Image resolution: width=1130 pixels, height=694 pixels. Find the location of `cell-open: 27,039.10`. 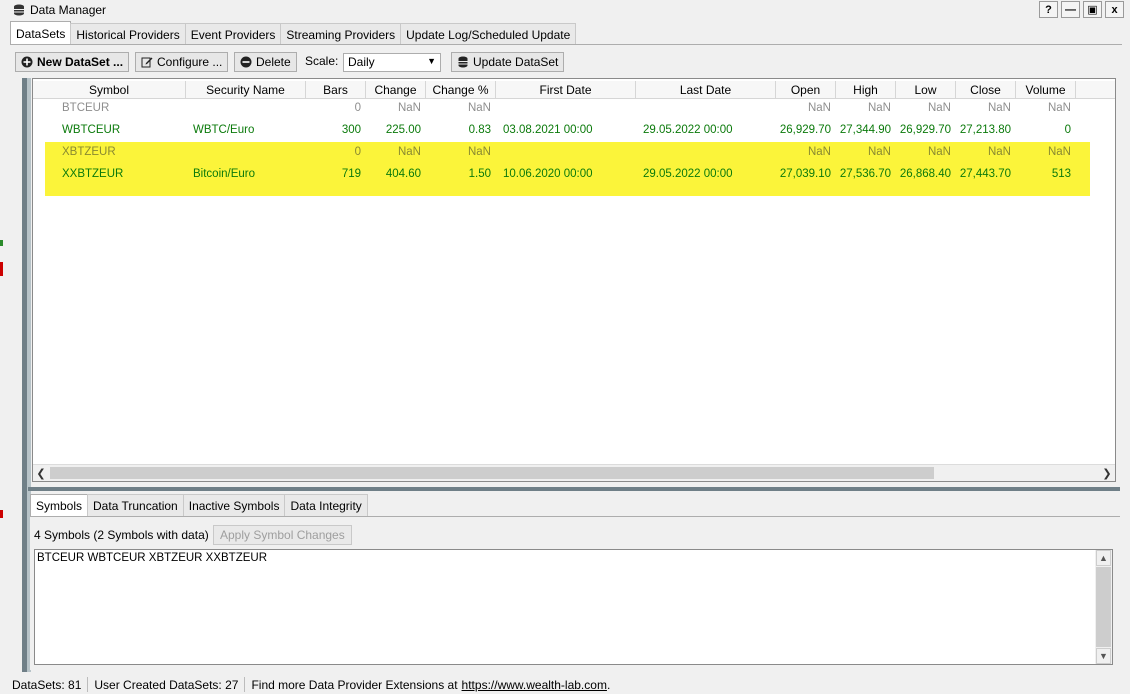

cell-open: 27,039.10 is located at coordinates (805, 174).